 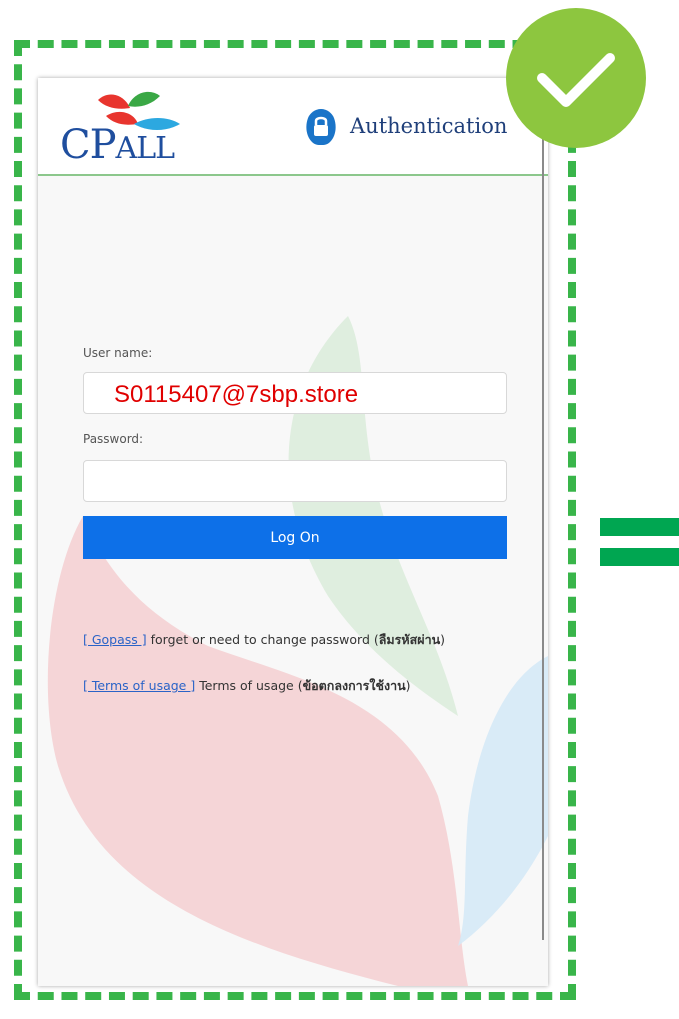 I want to click on terms-link: [ Terms of usage ], so click(x=139, y=685).